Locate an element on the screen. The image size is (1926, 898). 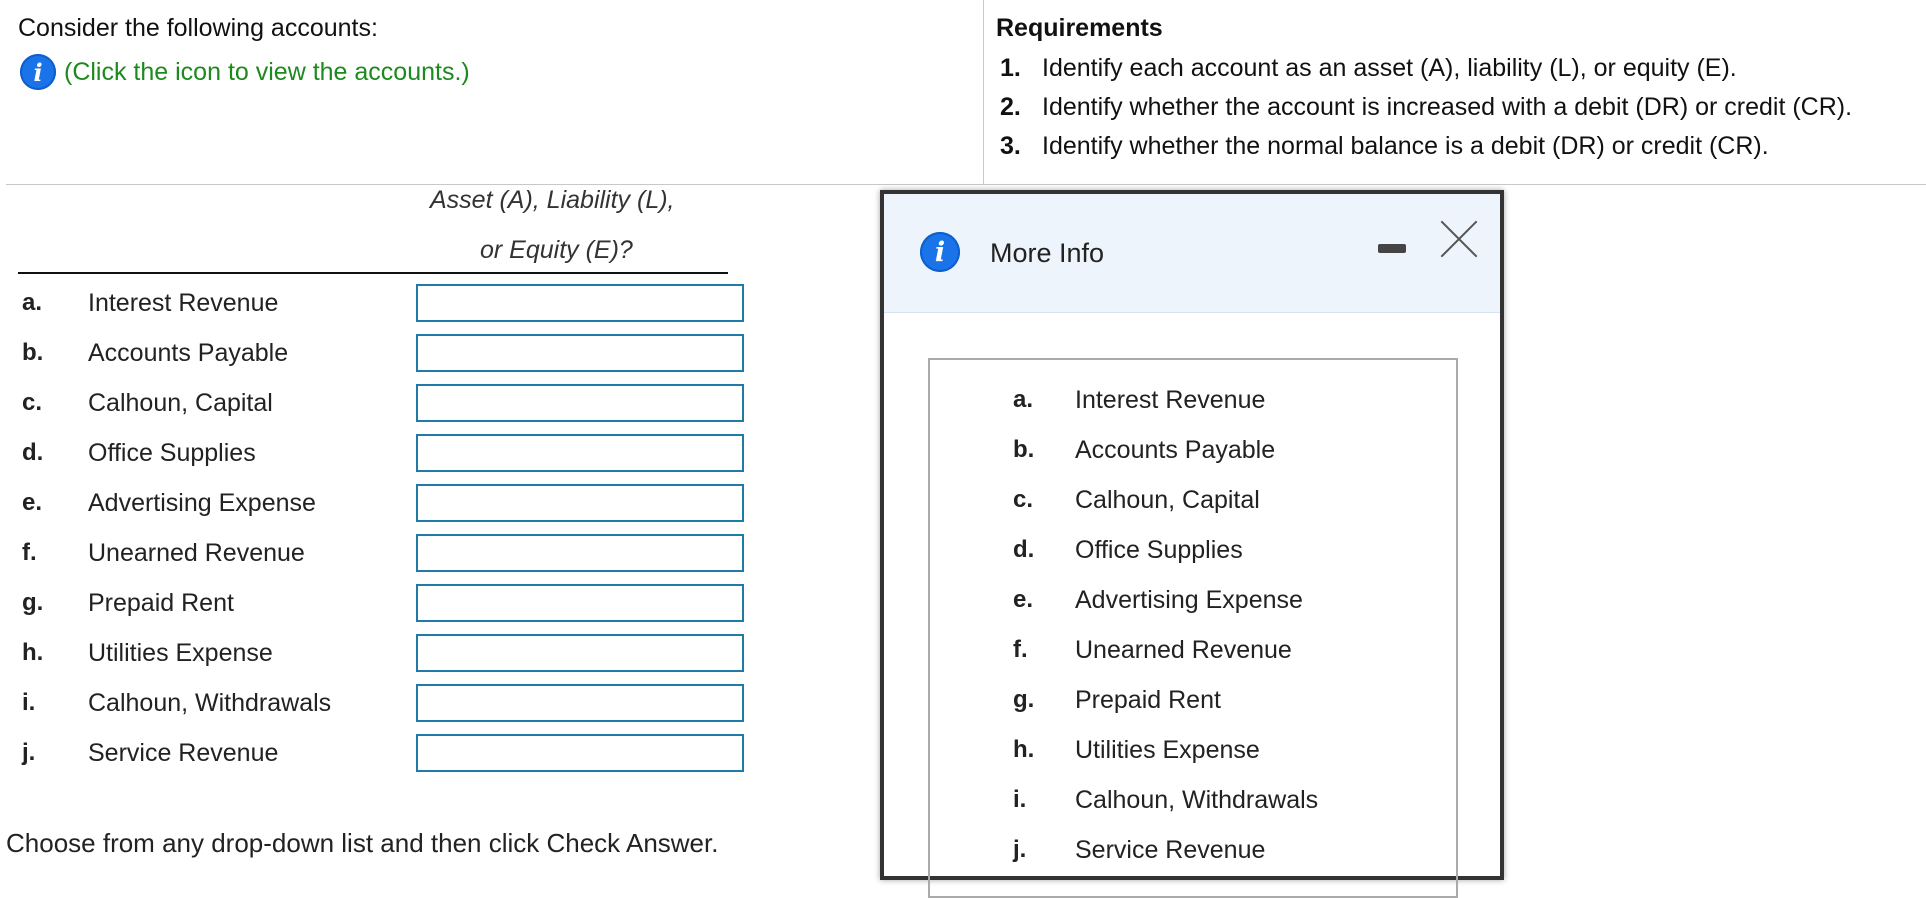
requirements-title: Requirements is located at coordinates (1079, 28).